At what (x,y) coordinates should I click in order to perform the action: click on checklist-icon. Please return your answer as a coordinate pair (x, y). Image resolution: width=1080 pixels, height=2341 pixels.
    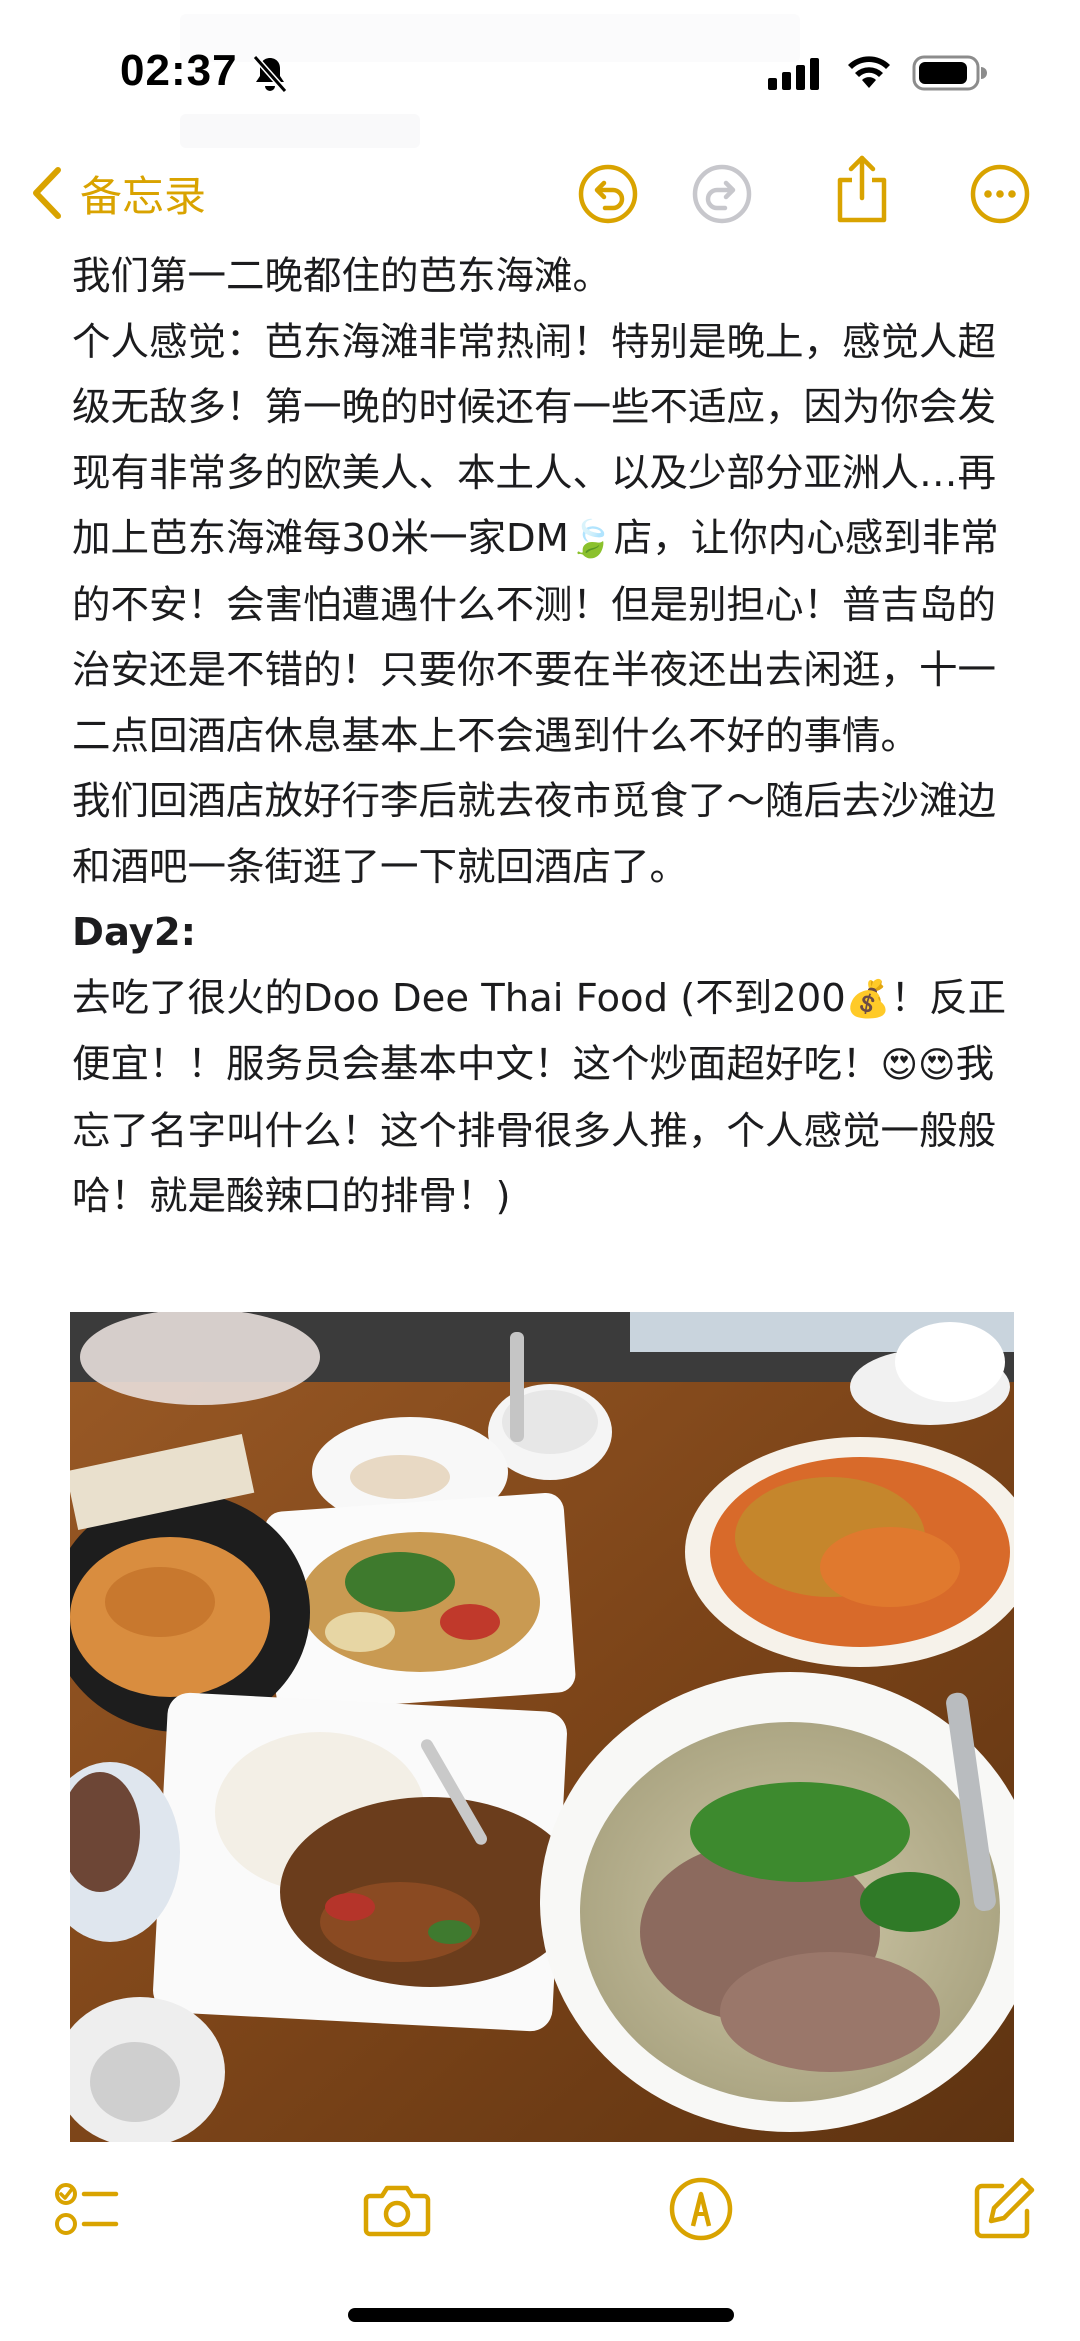
    Looking at the image, I should click on (87, 2209).